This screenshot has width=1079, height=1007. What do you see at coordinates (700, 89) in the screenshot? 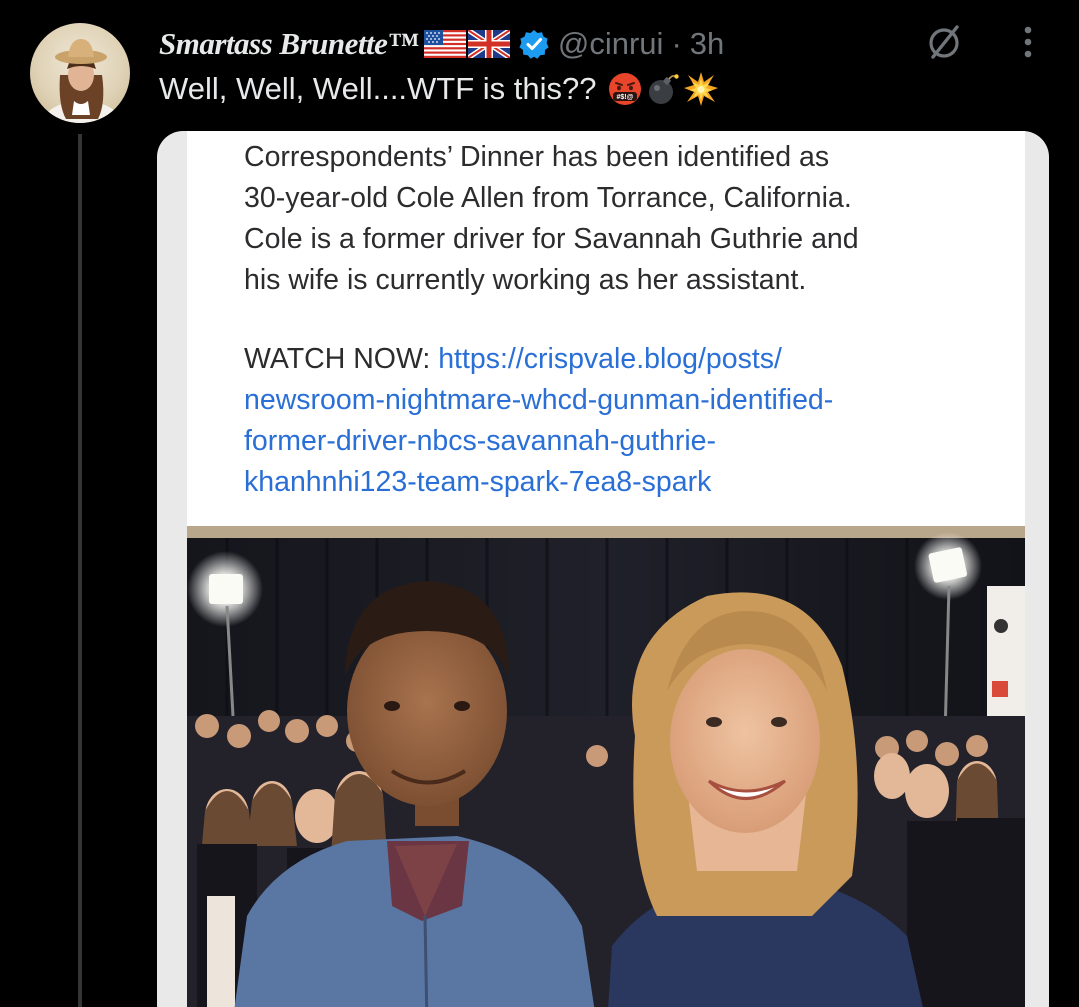
I see `collision-icon` at bounding box center [700, 89].